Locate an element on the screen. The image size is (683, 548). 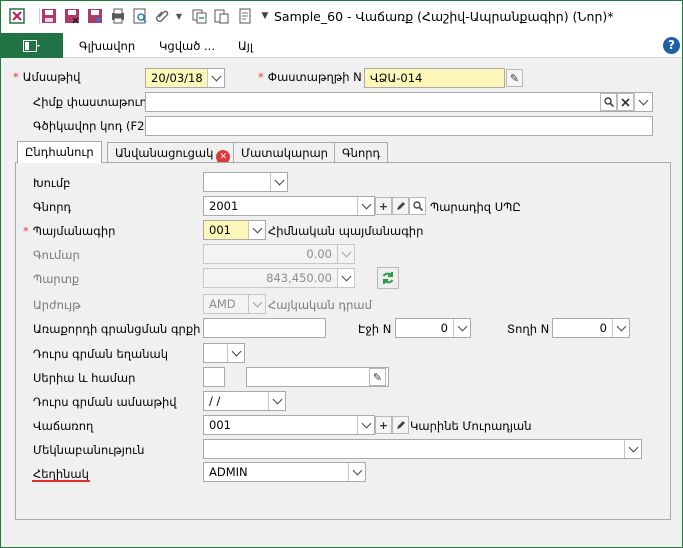
note-dropdown-icon is located at coordinates (632, 449).